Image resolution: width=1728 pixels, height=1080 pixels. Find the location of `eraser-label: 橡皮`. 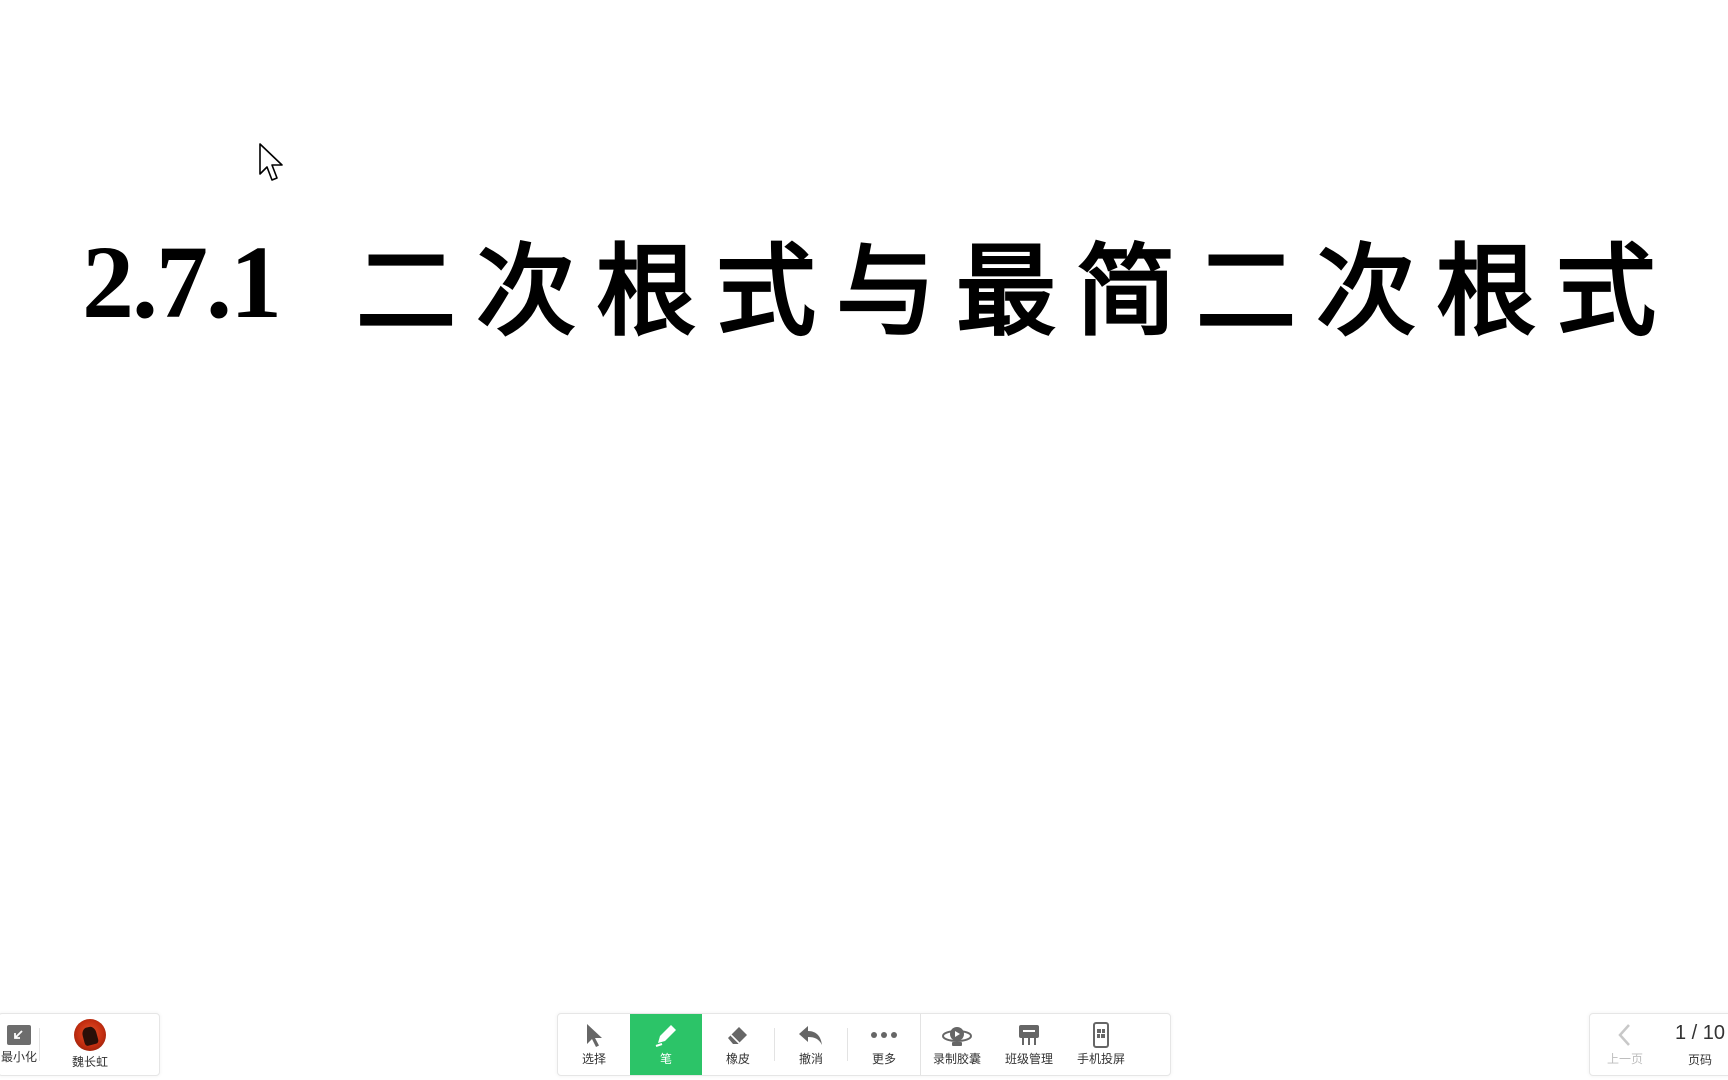

eraser-label: 橡皮 is located at coordinates (737, 1059).